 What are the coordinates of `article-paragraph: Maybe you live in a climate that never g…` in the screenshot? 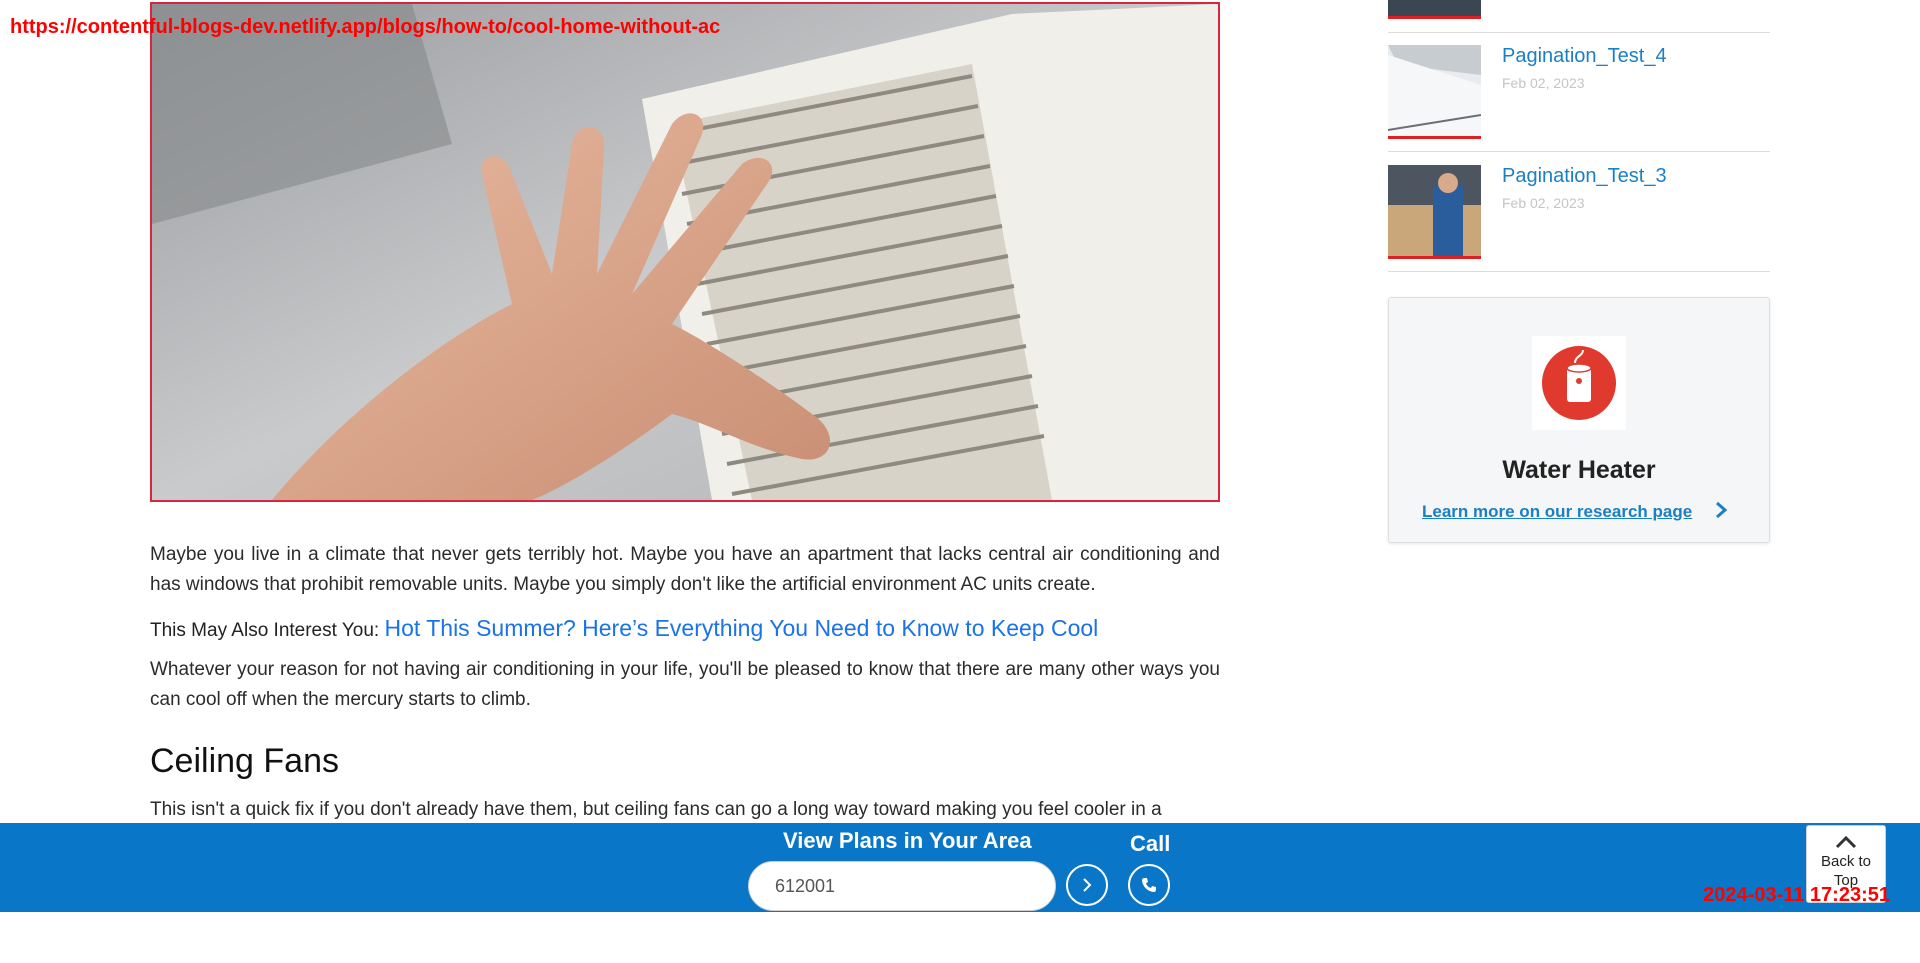 It's located at (685, 569).